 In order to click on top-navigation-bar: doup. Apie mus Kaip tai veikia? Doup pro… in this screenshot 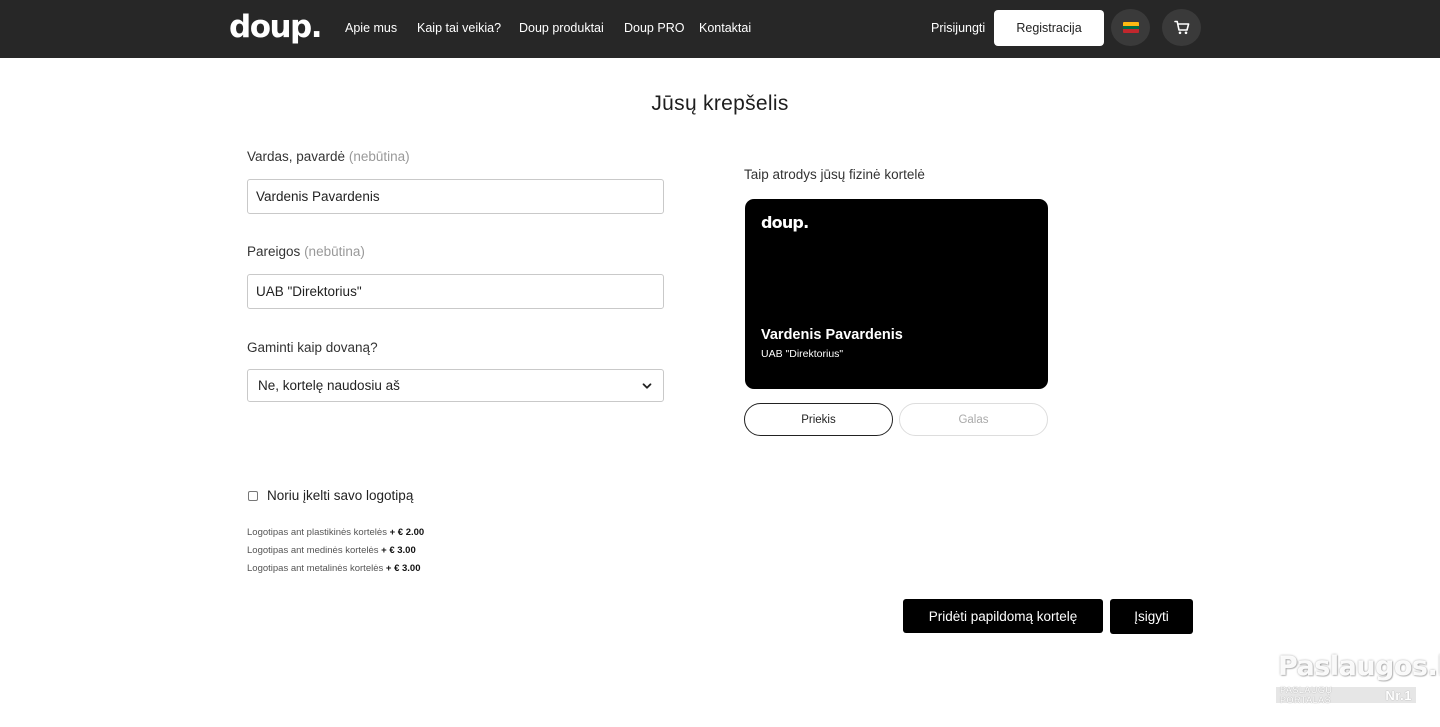, I will do `click(720, 29)`.